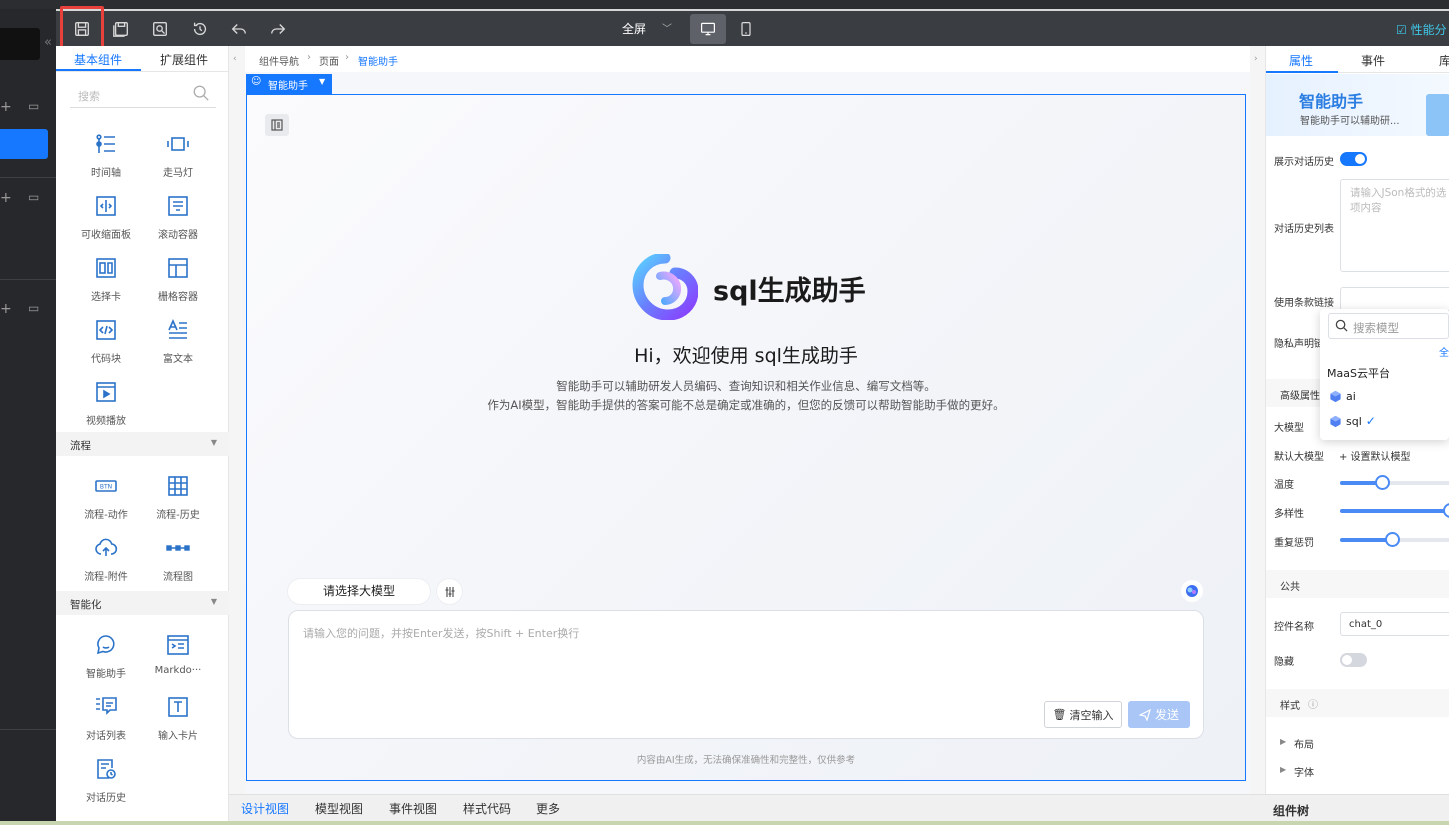  Describe the element at coordinates (142, 444) in the screenshot. I see `section-header-flow: 流程 ▼` at that location.